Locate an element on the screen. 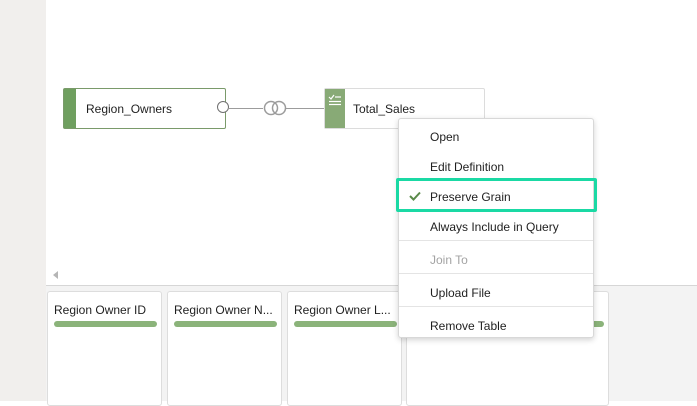 The width and height of the screenshot is (697, 406). checkmark-icon is located at coordinates (415, 197).